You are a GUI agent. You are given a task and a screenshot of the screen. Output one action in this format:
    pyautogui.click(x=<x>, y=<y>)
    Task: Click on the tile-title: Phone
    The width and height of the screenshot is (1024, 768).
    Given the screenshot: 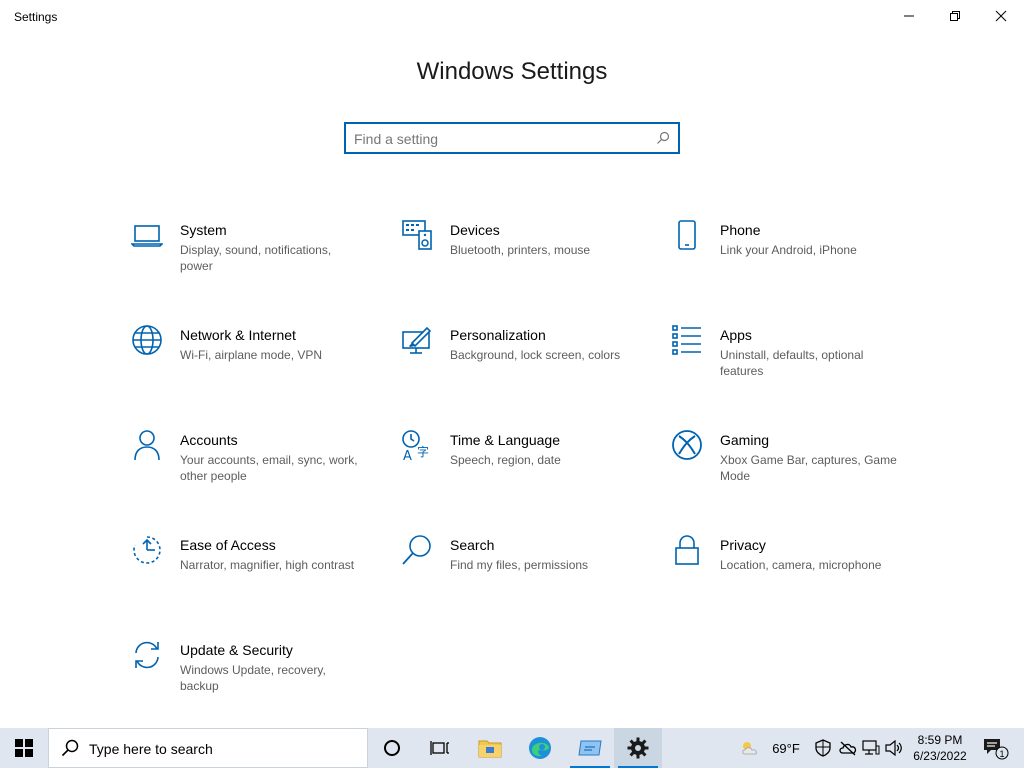 What is the action you would take?
    pyautogui.click(x=740, y=230)
    